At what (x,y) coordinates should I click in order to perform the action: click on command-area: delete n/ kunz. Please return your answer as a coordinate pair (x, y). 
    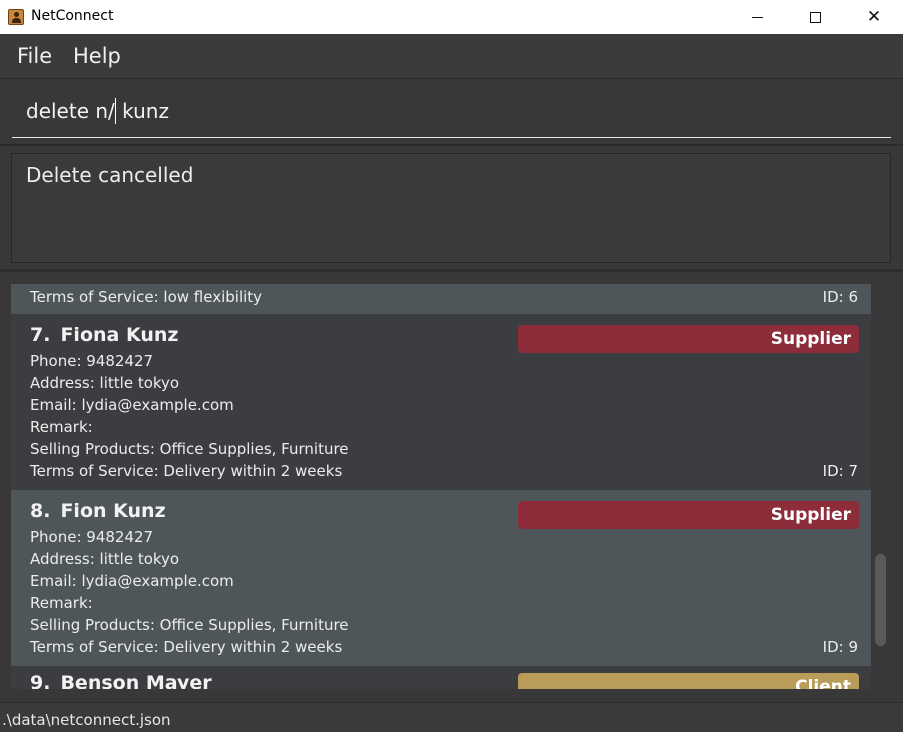
    Looking at the image, I should click on (451, 113).